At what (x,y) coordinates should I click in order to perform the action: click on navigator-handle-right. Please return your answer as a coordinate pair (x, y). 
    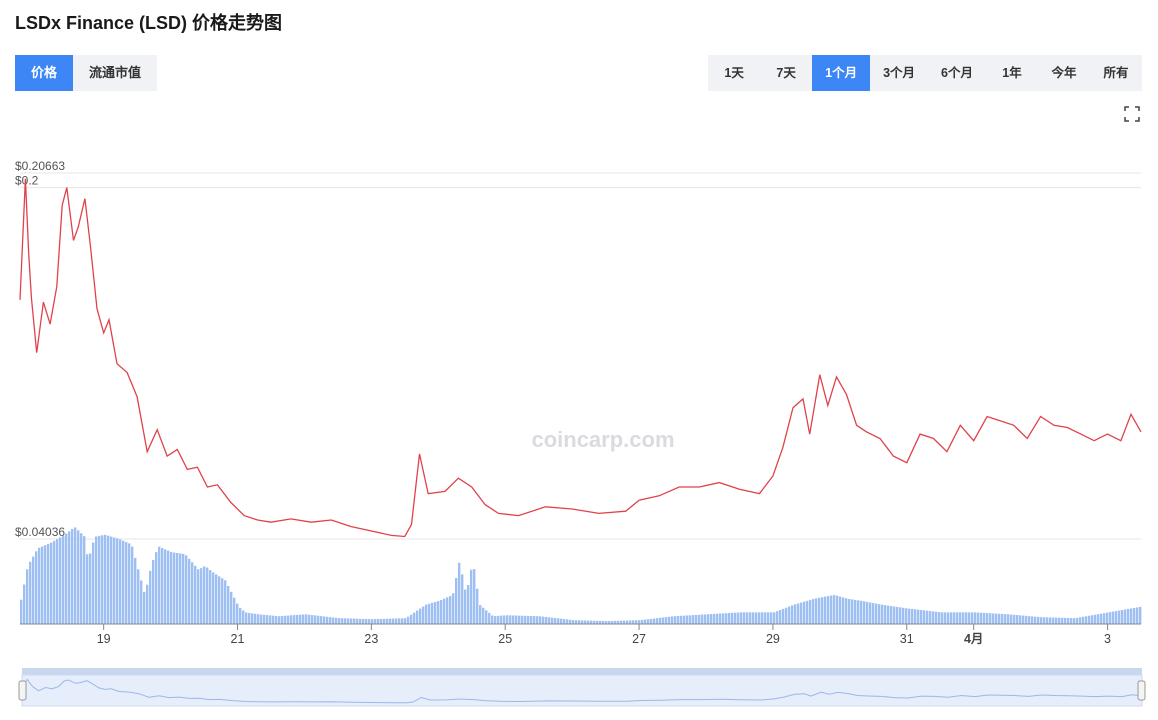
    Looking at the image, I should click on (1141, 690).